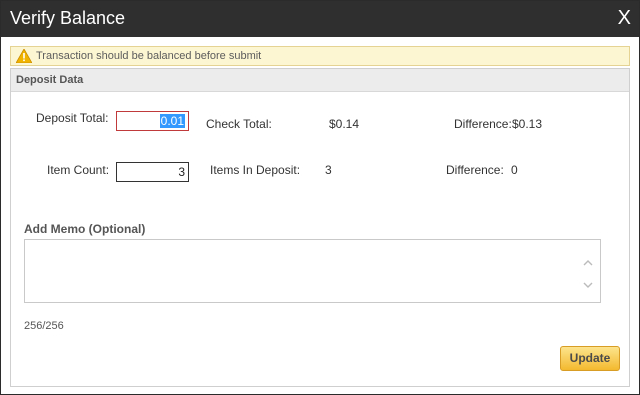 The image size is (640, 395). Describe the element at coordinates (24, 56) in the screenshot. I see `warning-triangle-icon` at that location.